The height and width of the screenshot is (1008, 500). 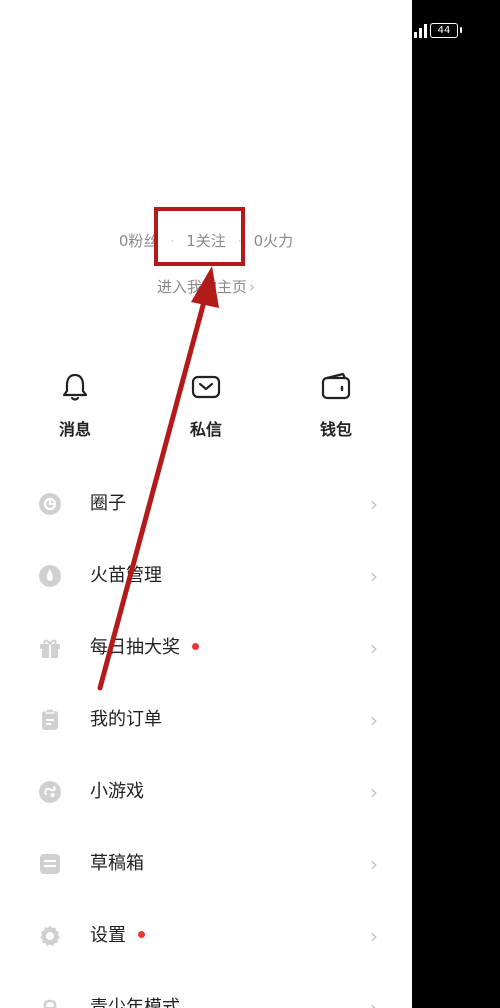 I want to click on battery-level: 44, so click(x=444, y=30).